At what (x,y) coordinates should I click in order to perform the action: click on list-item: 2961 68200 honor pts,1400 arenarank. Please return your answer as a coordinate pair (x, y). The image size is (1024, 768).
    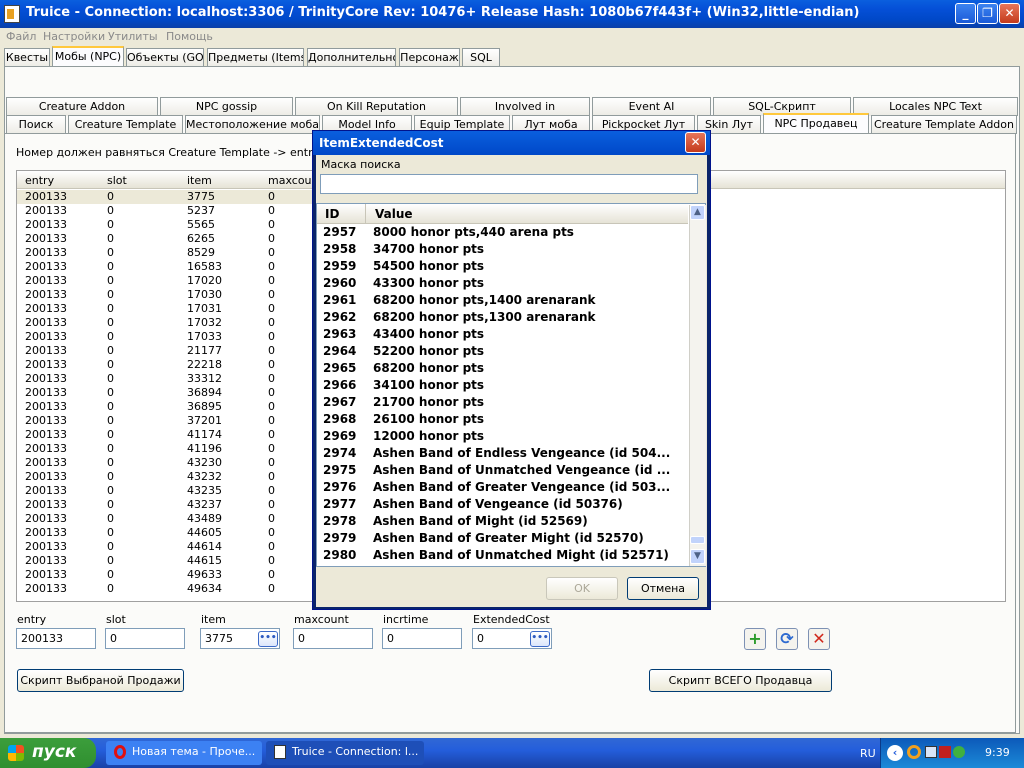
    Looking at the image, I should click on (503, 300).